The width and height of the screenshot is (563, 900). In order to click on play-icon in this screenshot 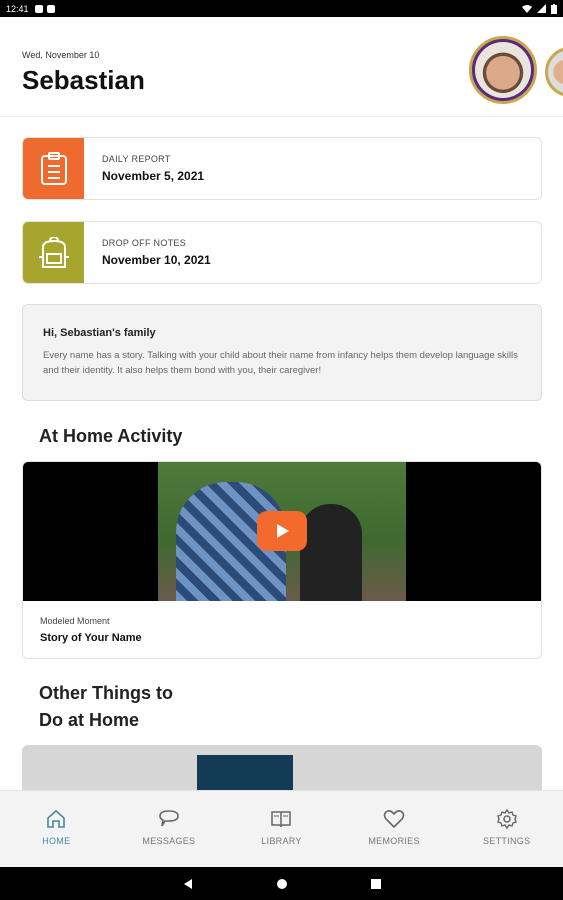, I will do `click(283, 531)`.